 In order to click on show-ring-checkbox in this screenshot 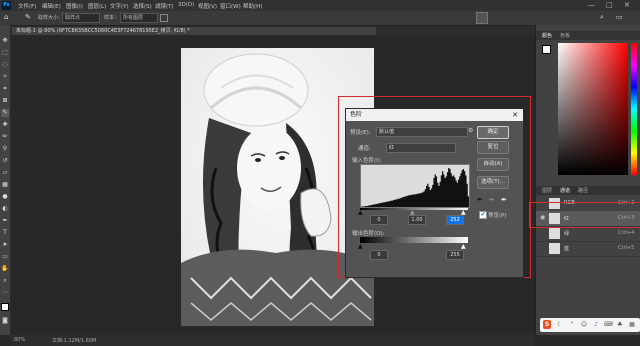, I will do `click(164, 18)`.